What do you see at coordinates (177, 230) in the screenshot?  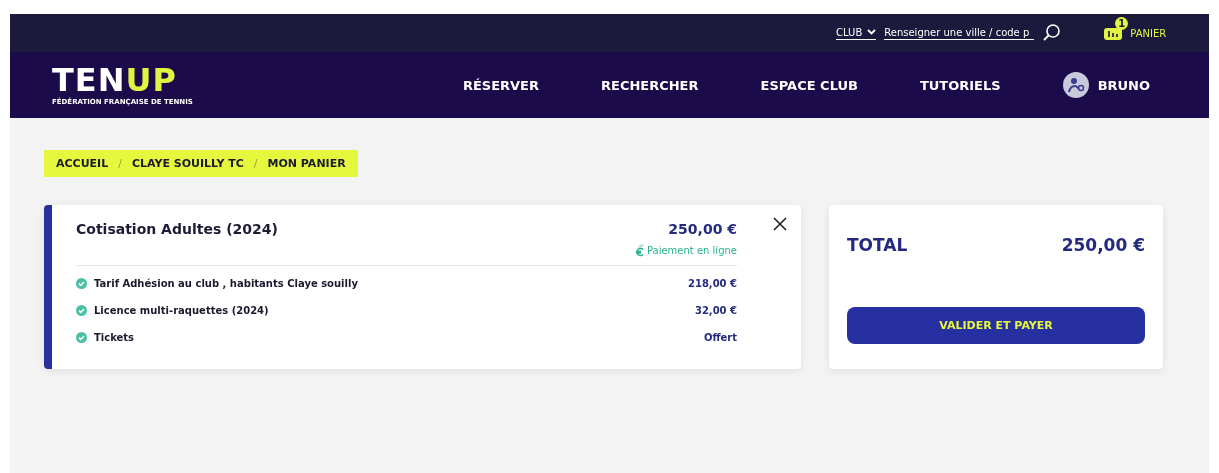 I see `item-title: Cotisation Adultes (2024)` at bounding box center [177, 230].